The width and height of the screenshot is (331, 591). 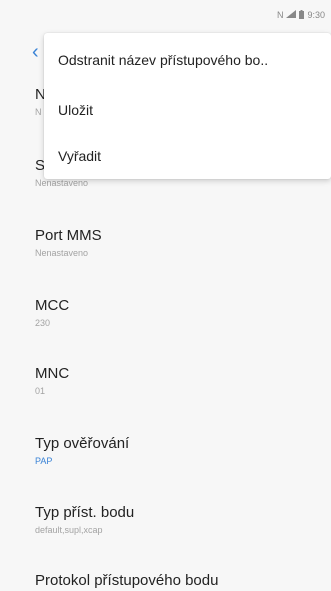 What do you see at coordinates (52, 305) in the screenshot?
I see `row-title: MCC` at bounding box center [52, 305].